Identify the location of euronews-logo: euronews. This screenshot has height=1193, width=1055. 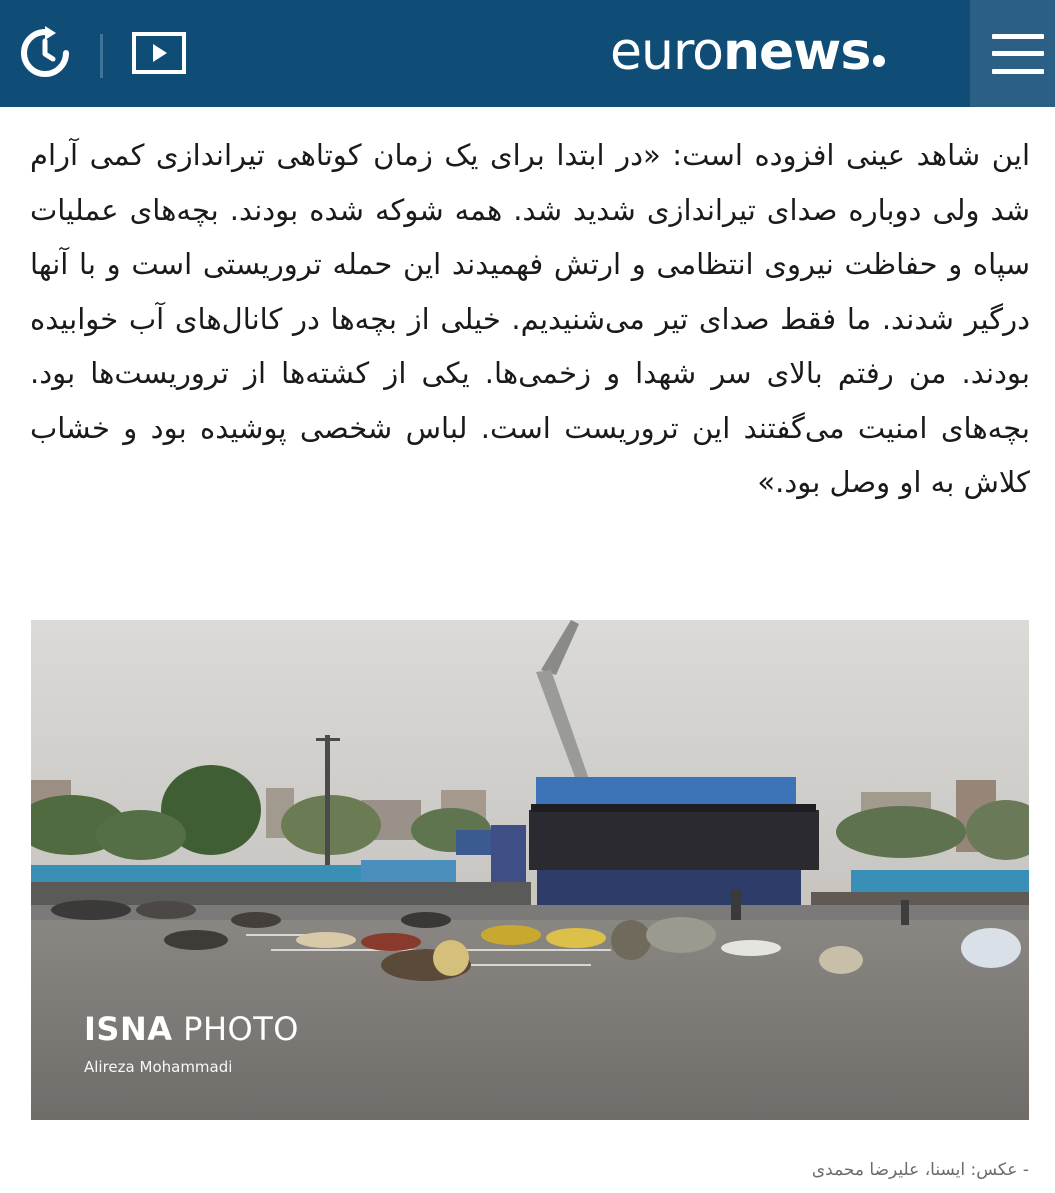
(748, 52).